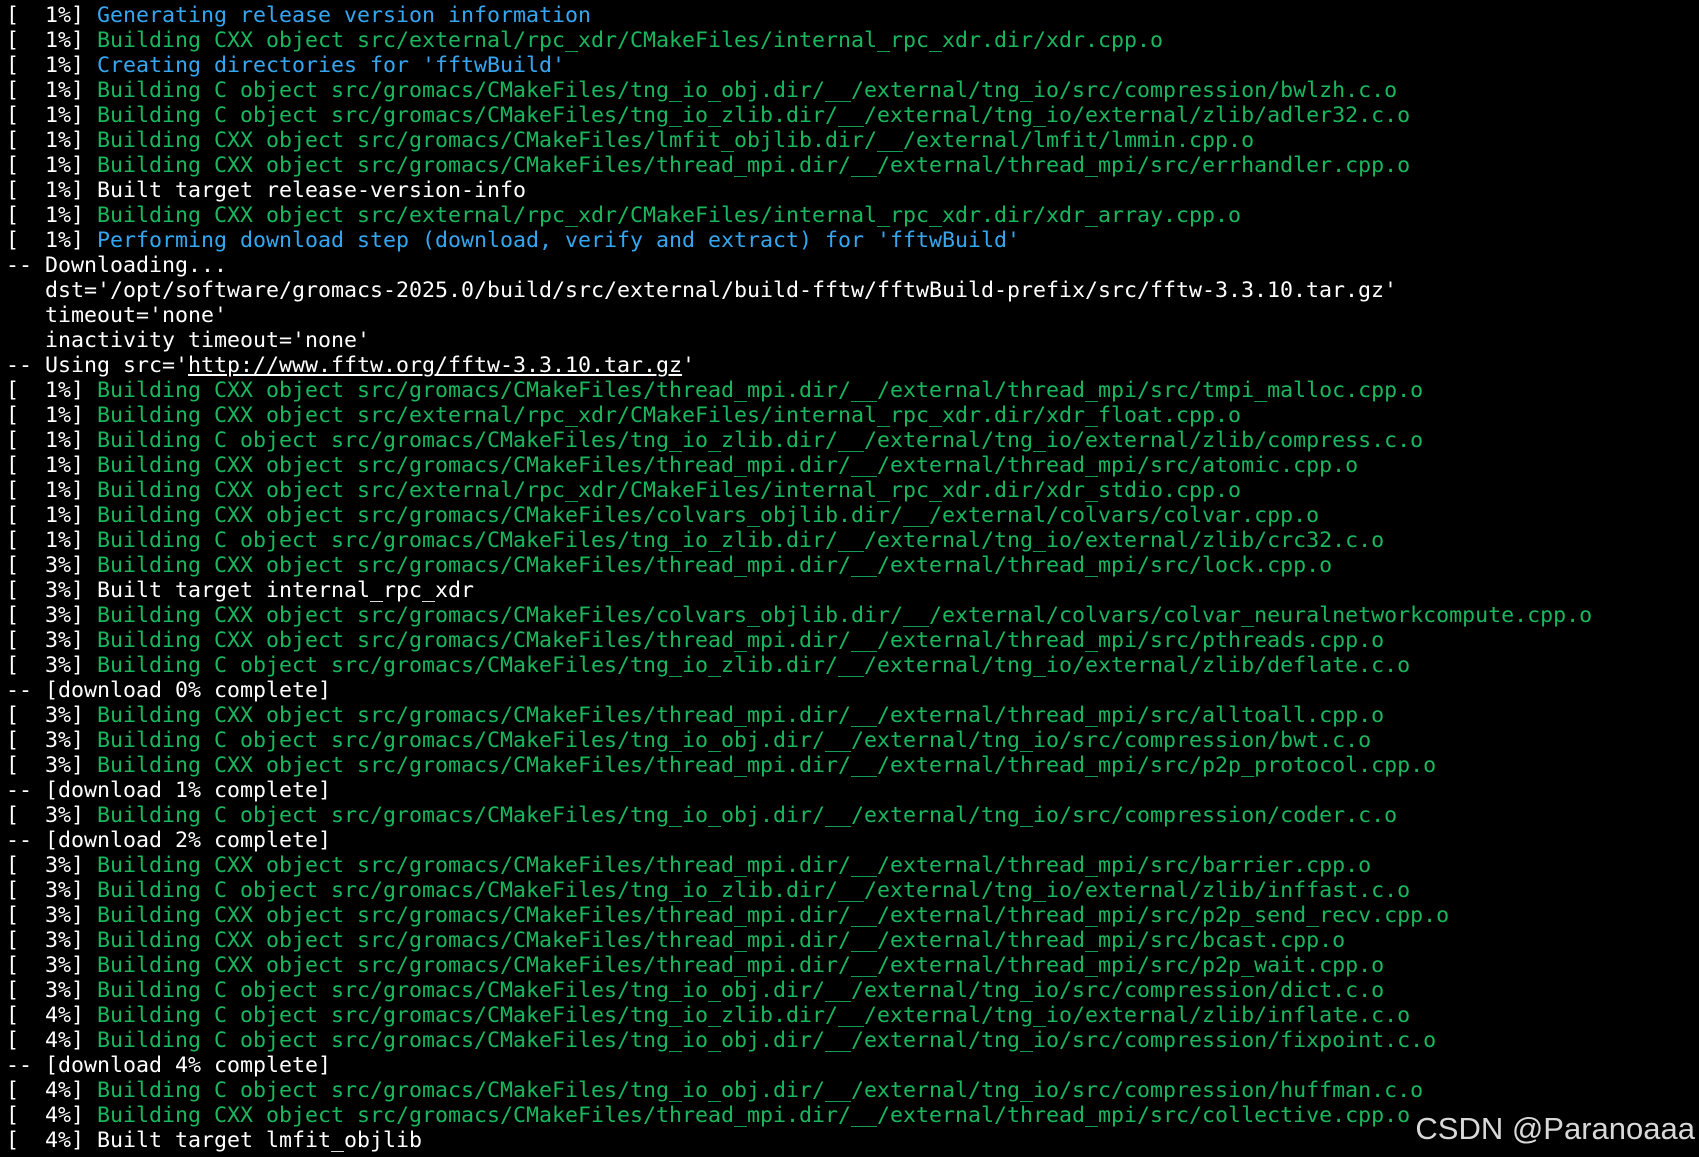 The image size is (1699, 1157). I want to click on terminal-text: -- Using src=', so click(97, 365).